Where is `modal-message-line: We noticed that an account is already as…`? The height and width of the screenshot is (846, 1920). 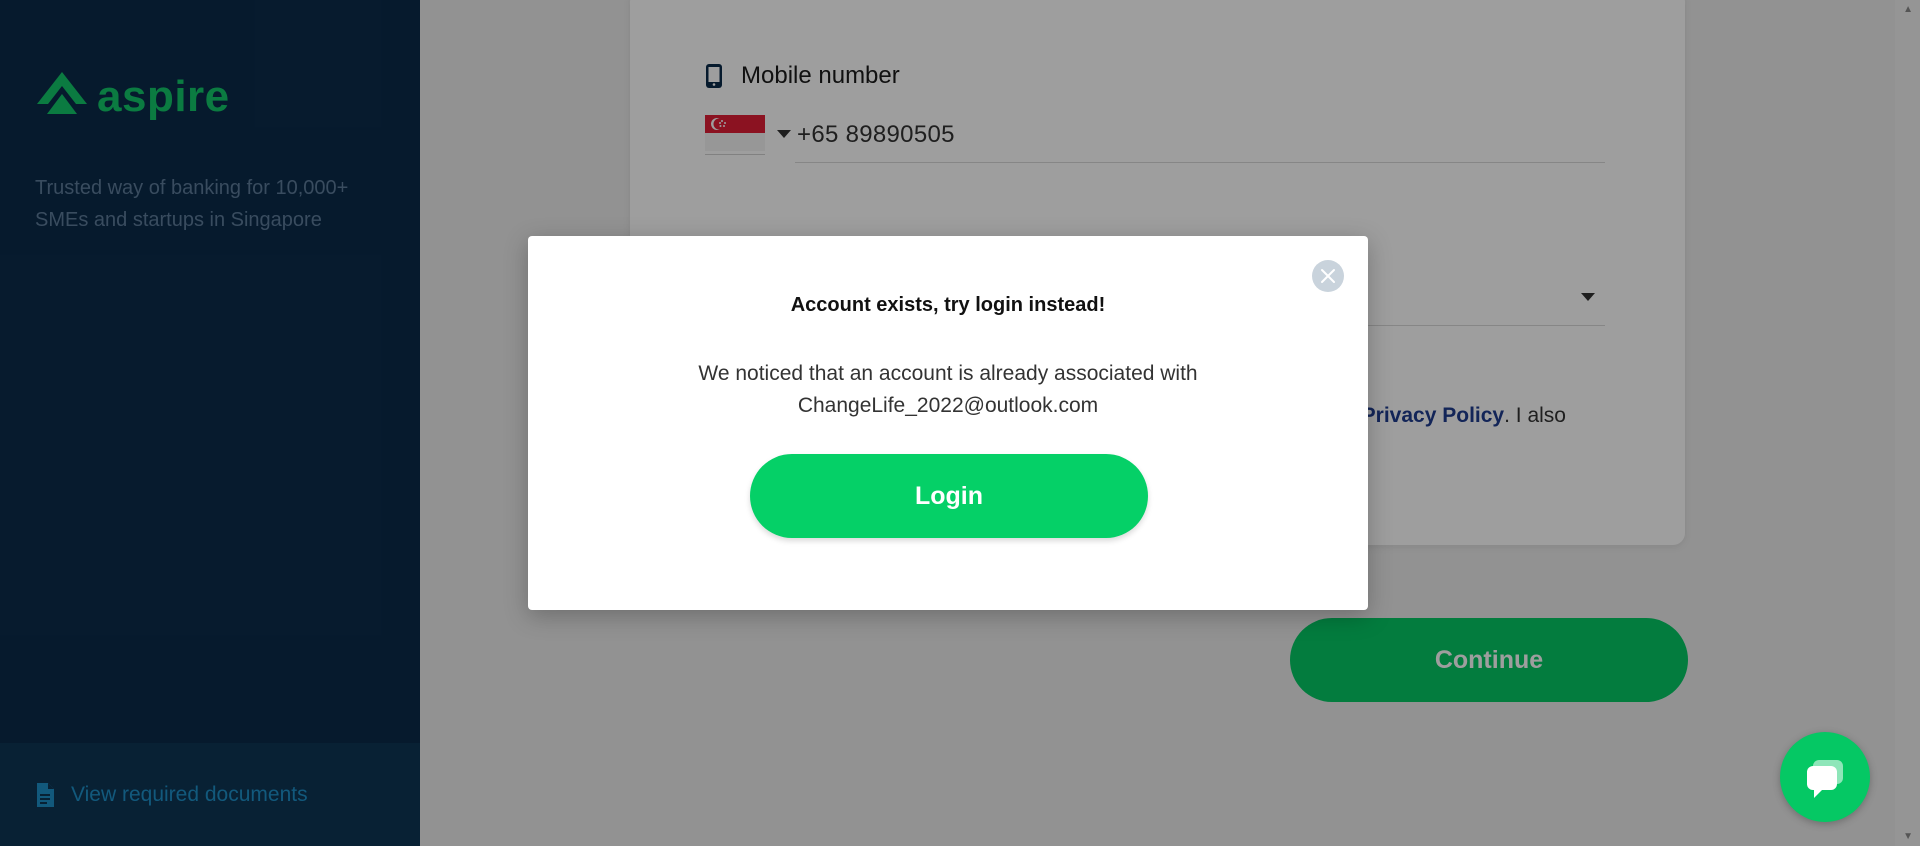 modal-message-line: We noticed that an account is already as… is located at coordinates (948, 373).